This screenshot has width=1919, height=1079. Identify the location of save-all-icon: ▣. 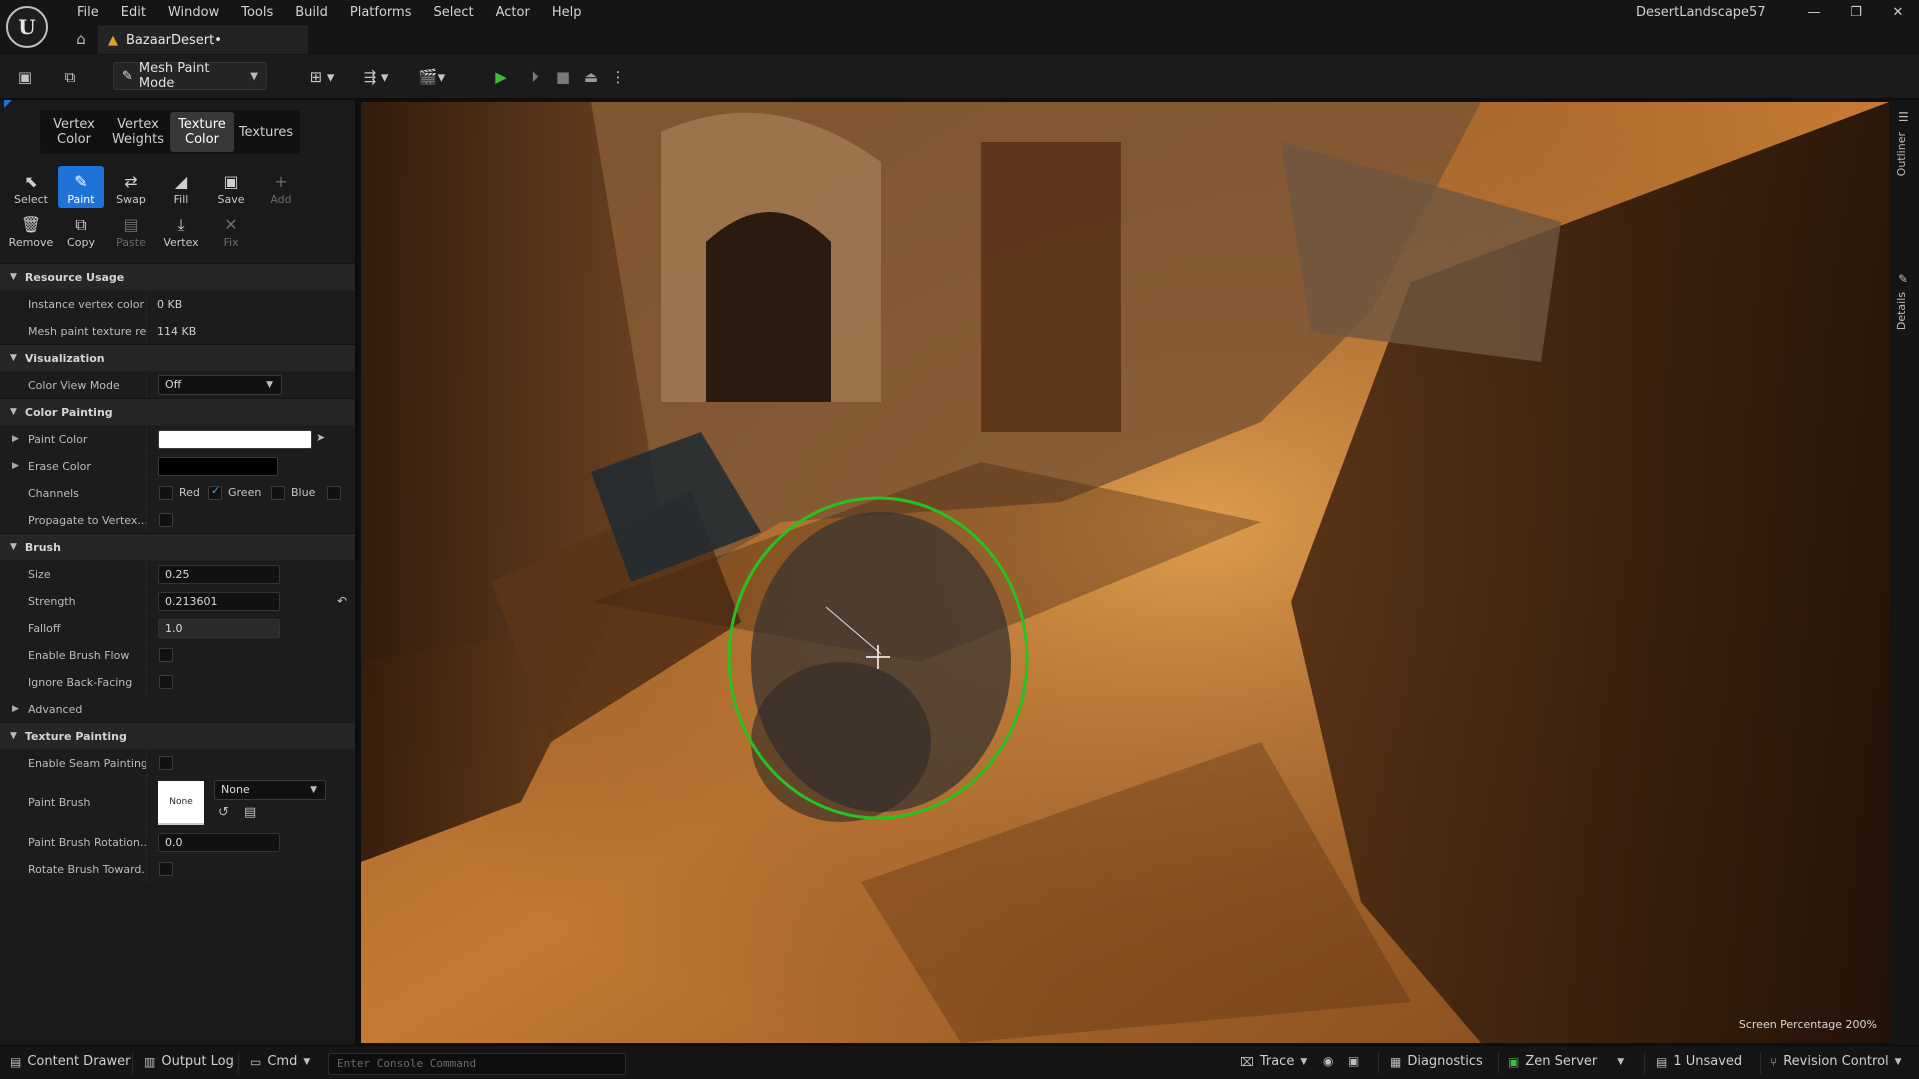
(25, 77).